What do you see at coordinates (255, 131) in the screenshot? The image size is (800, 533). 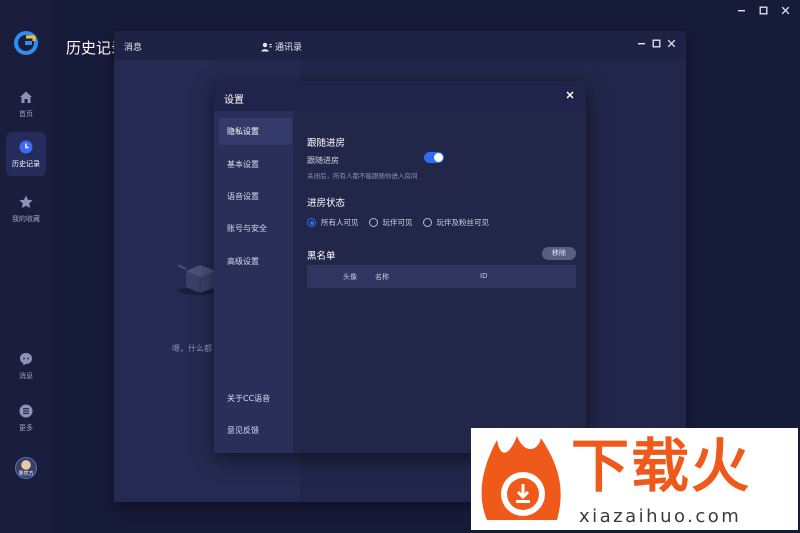 I see `settings-nav-privacy: 隐私设置` at bounding box center [255, 131].